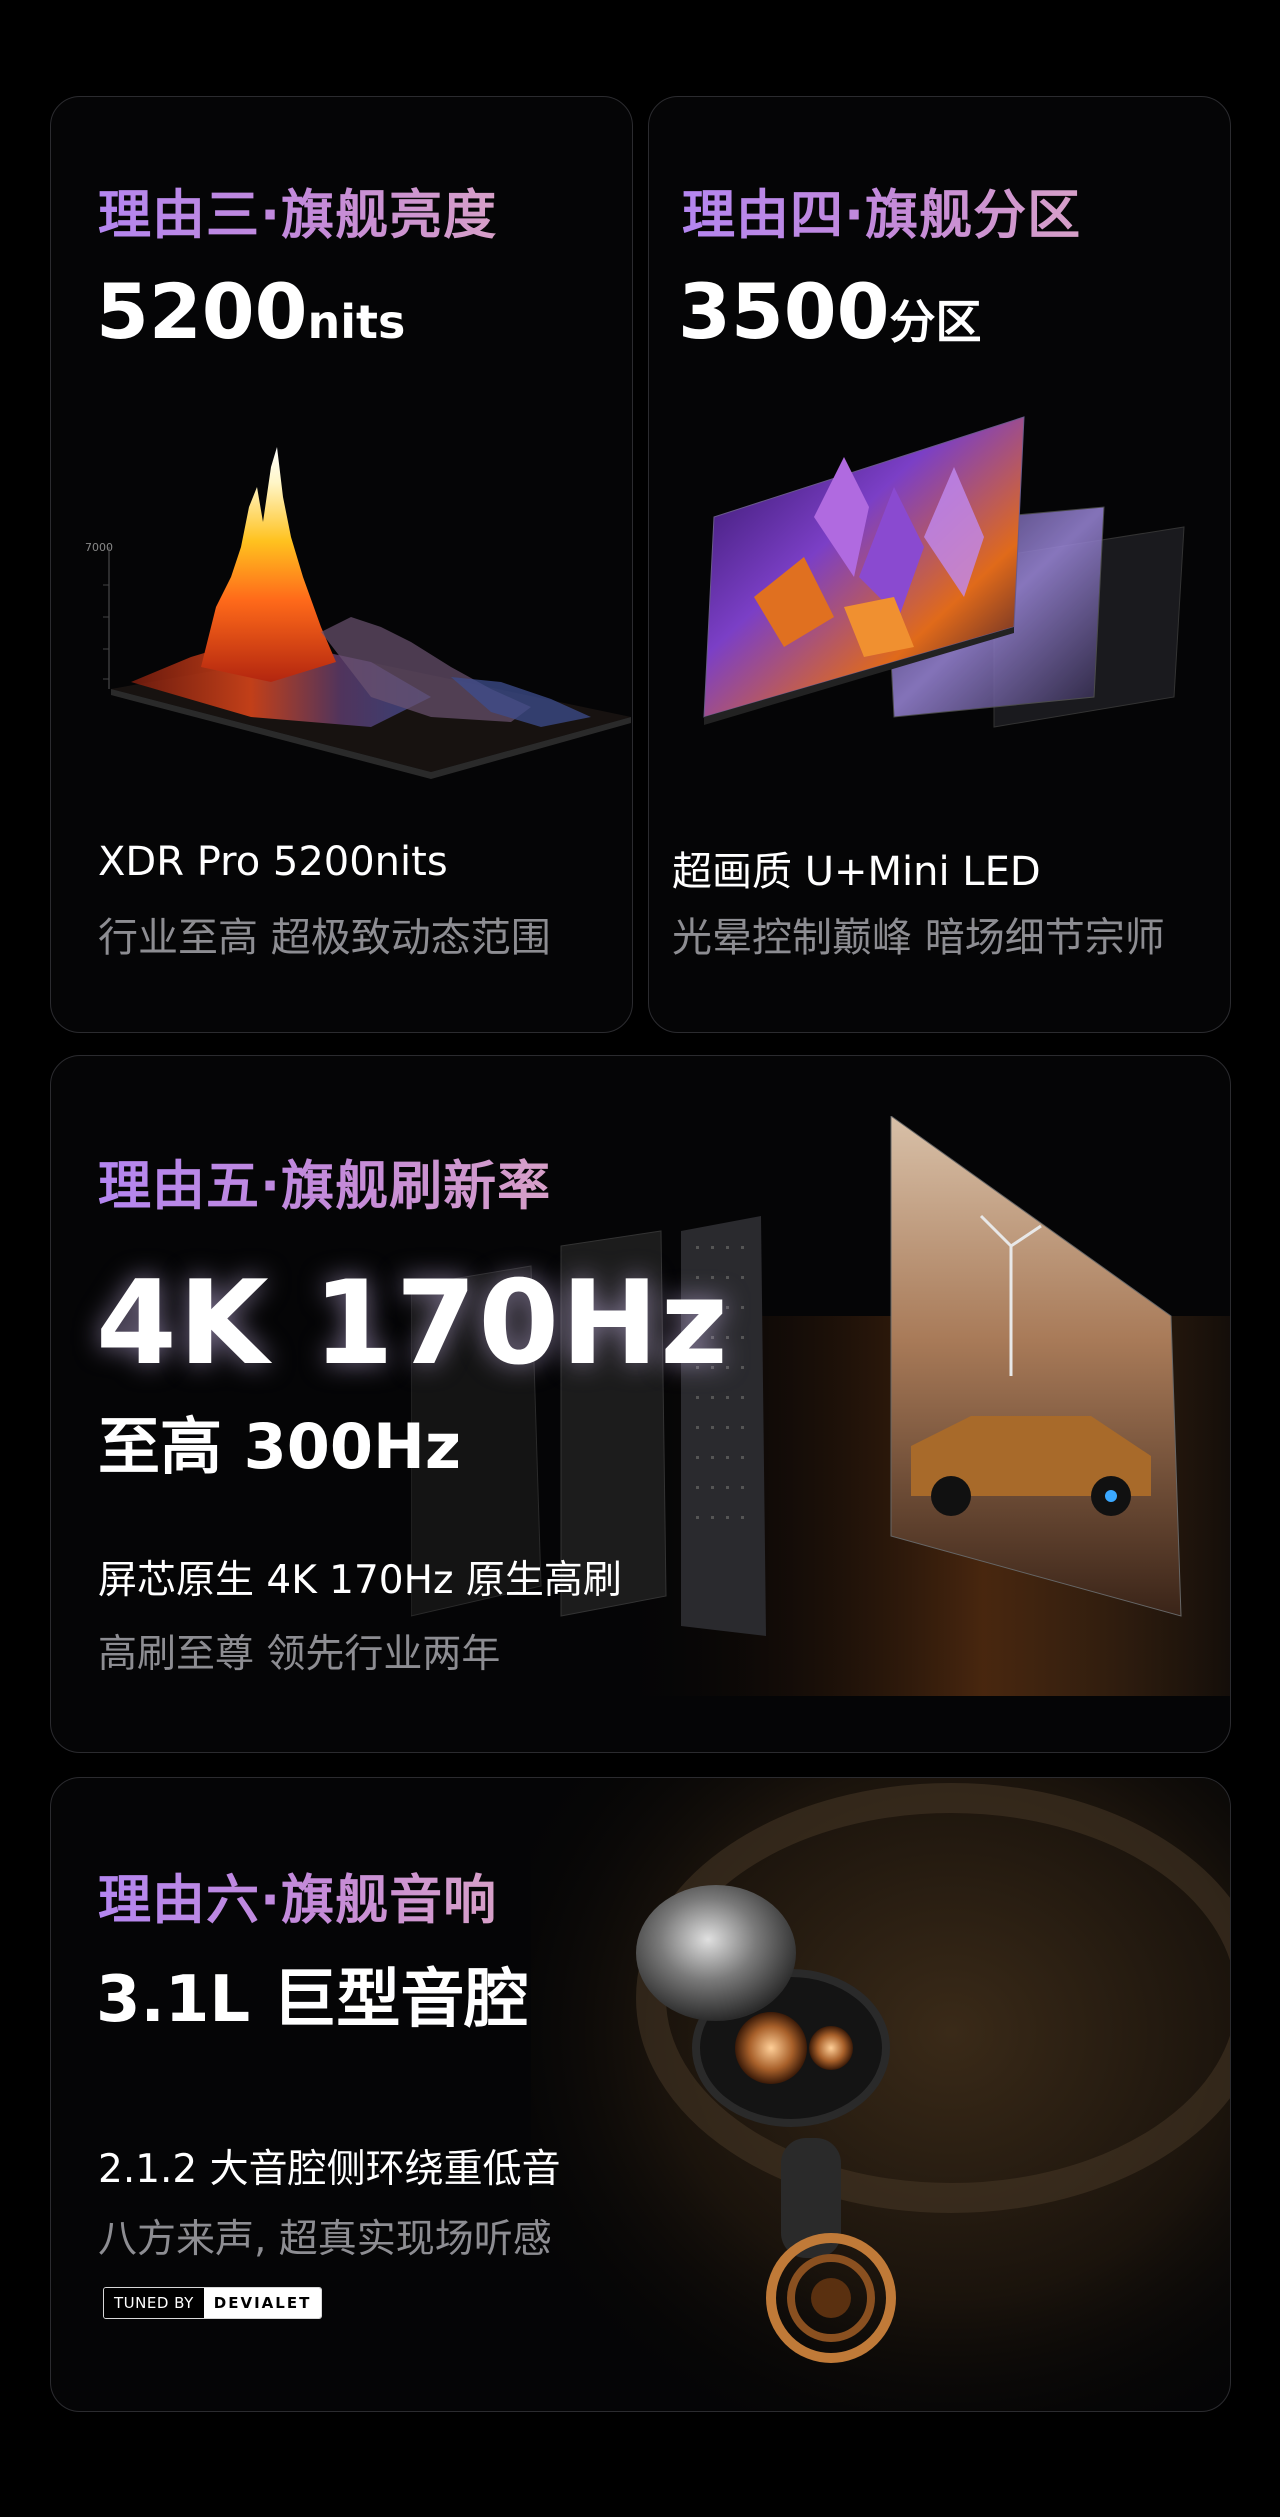 The width and height of the screenshot is (1280, 2517). I want to click on brightness-3d-chart-image: 7000, so click(358, 613).